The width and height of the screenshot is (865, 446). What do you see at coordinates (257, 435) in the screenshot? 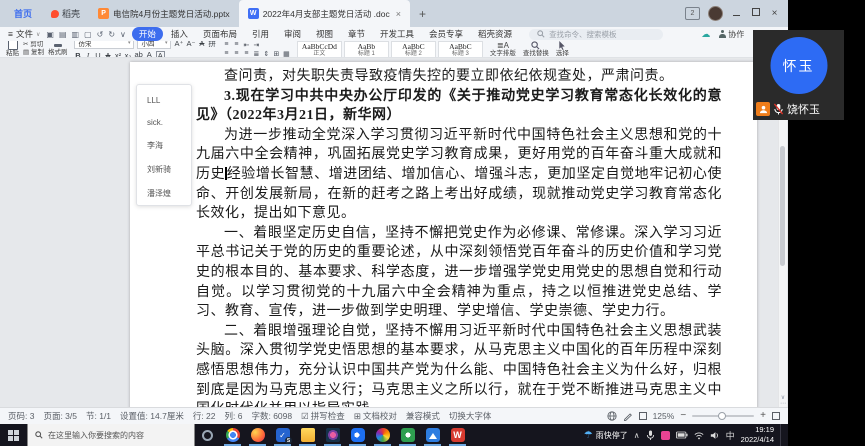
I see `app-firefox` at bounding box center [257, 435].